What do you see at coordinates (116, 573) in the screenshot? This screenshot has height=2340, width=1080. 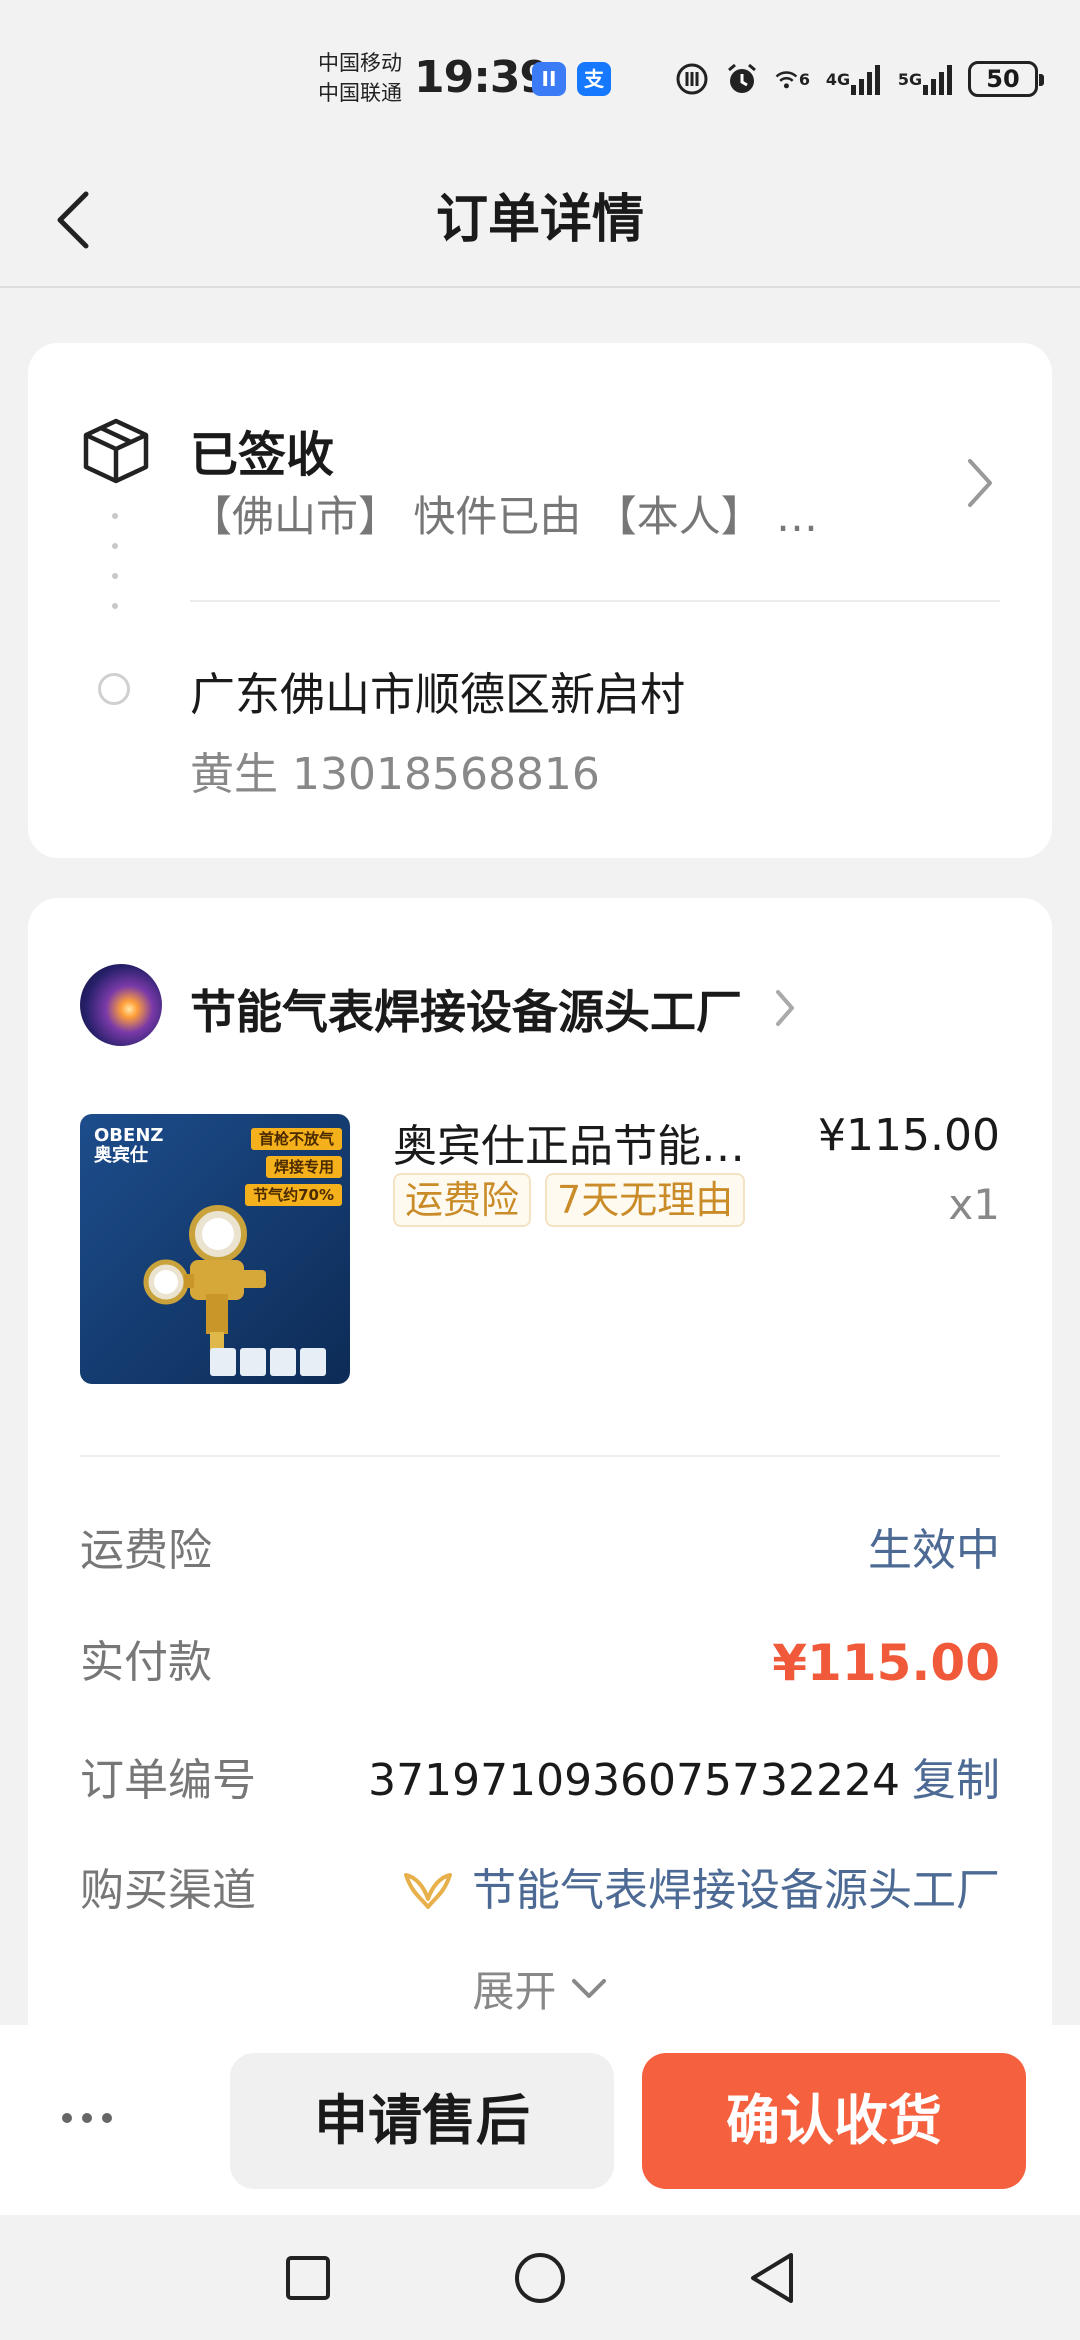 I see `timeline-dots` at bounding box center [116, 573].